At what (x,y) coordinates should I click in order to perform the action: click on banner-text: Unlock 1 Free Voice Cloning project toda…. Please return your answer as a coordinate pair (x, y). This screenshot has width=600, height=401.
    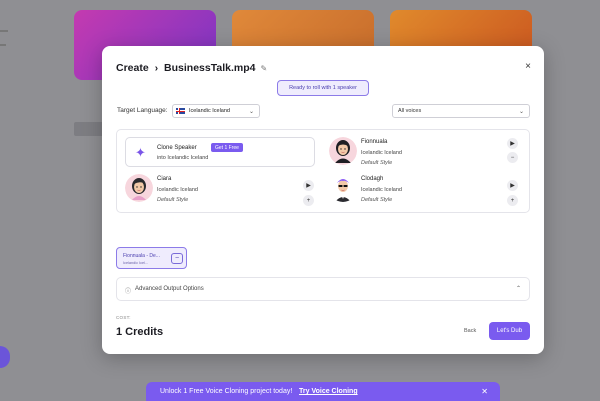
    Looking at the image, I should click on (226, 391).